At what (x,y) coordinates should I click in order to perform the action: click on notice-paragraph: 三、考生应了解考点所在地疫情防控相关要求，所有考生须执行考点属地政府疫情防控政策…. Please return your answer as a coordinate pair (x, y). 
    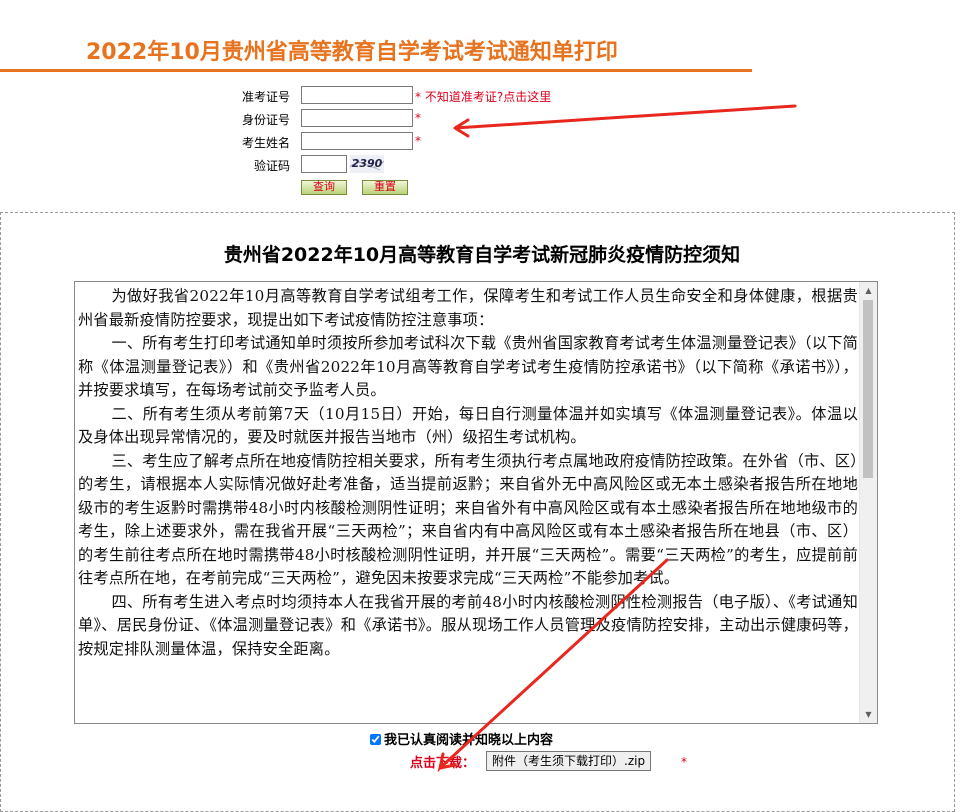
    Looking at the image, I should click on (468, 519).